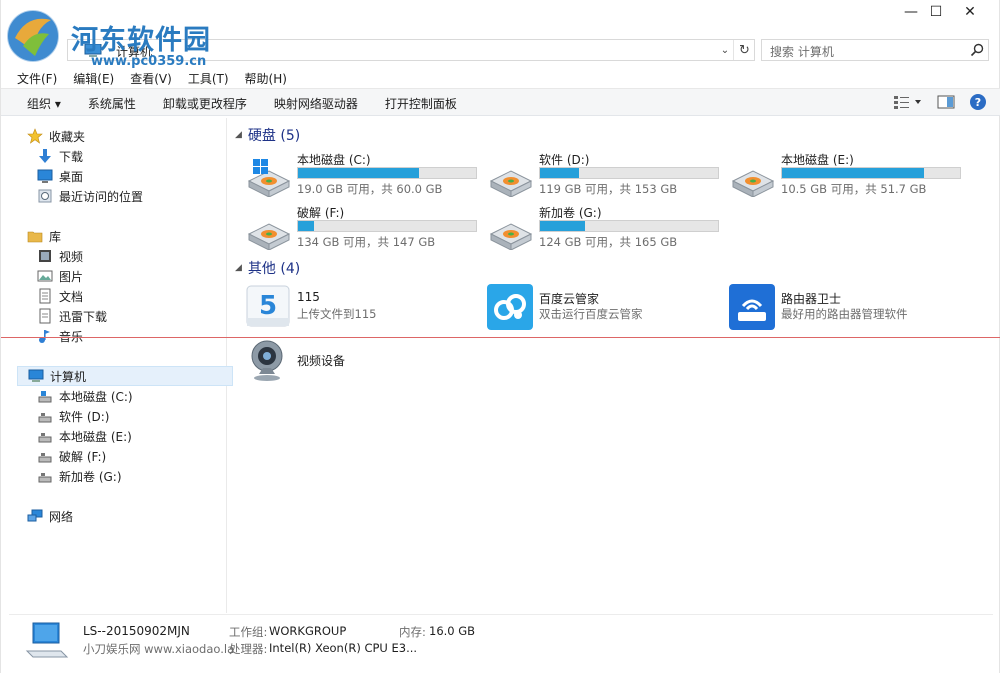 This screenshot has width=1000, height=673. What do you see at coordinates (847, 308) in the screenshot?
I see `app-item-router-guard: 路由器卫士 最好用的路由器管理软件` at bounding box center [847, 308].